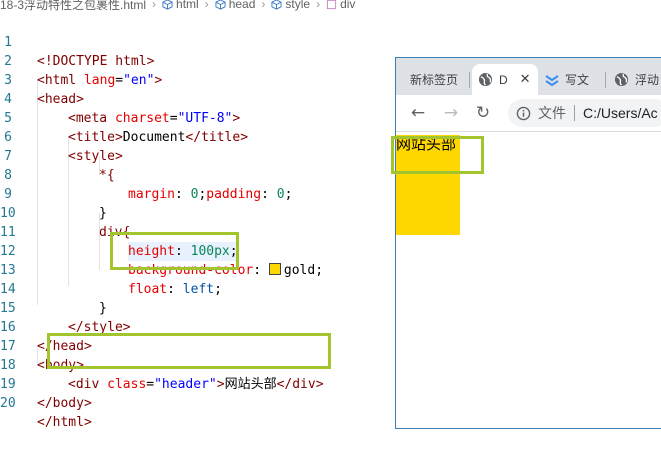 The image size is (661, 451). Describe the element at coordinates (189, 351) in the screenshot. I see `annotation-box-div` at that location.